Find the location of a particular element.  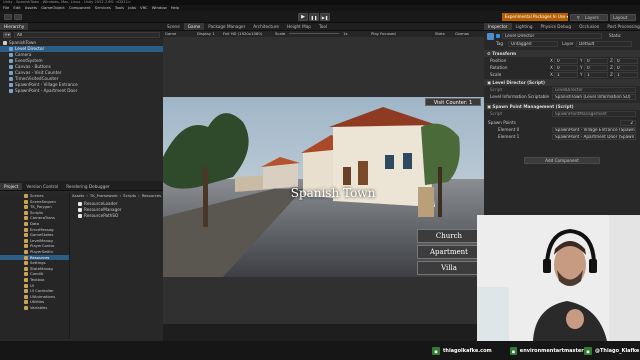

transform-row-label: Rotation is located at coordinates (499, 67).